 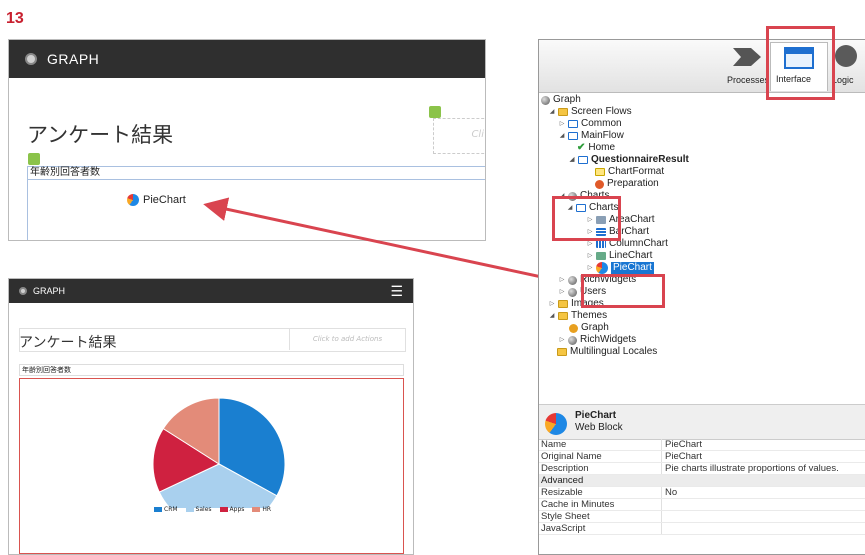 I want to click on tree-item-home: ✔ Home, so click(x=614, y=148).